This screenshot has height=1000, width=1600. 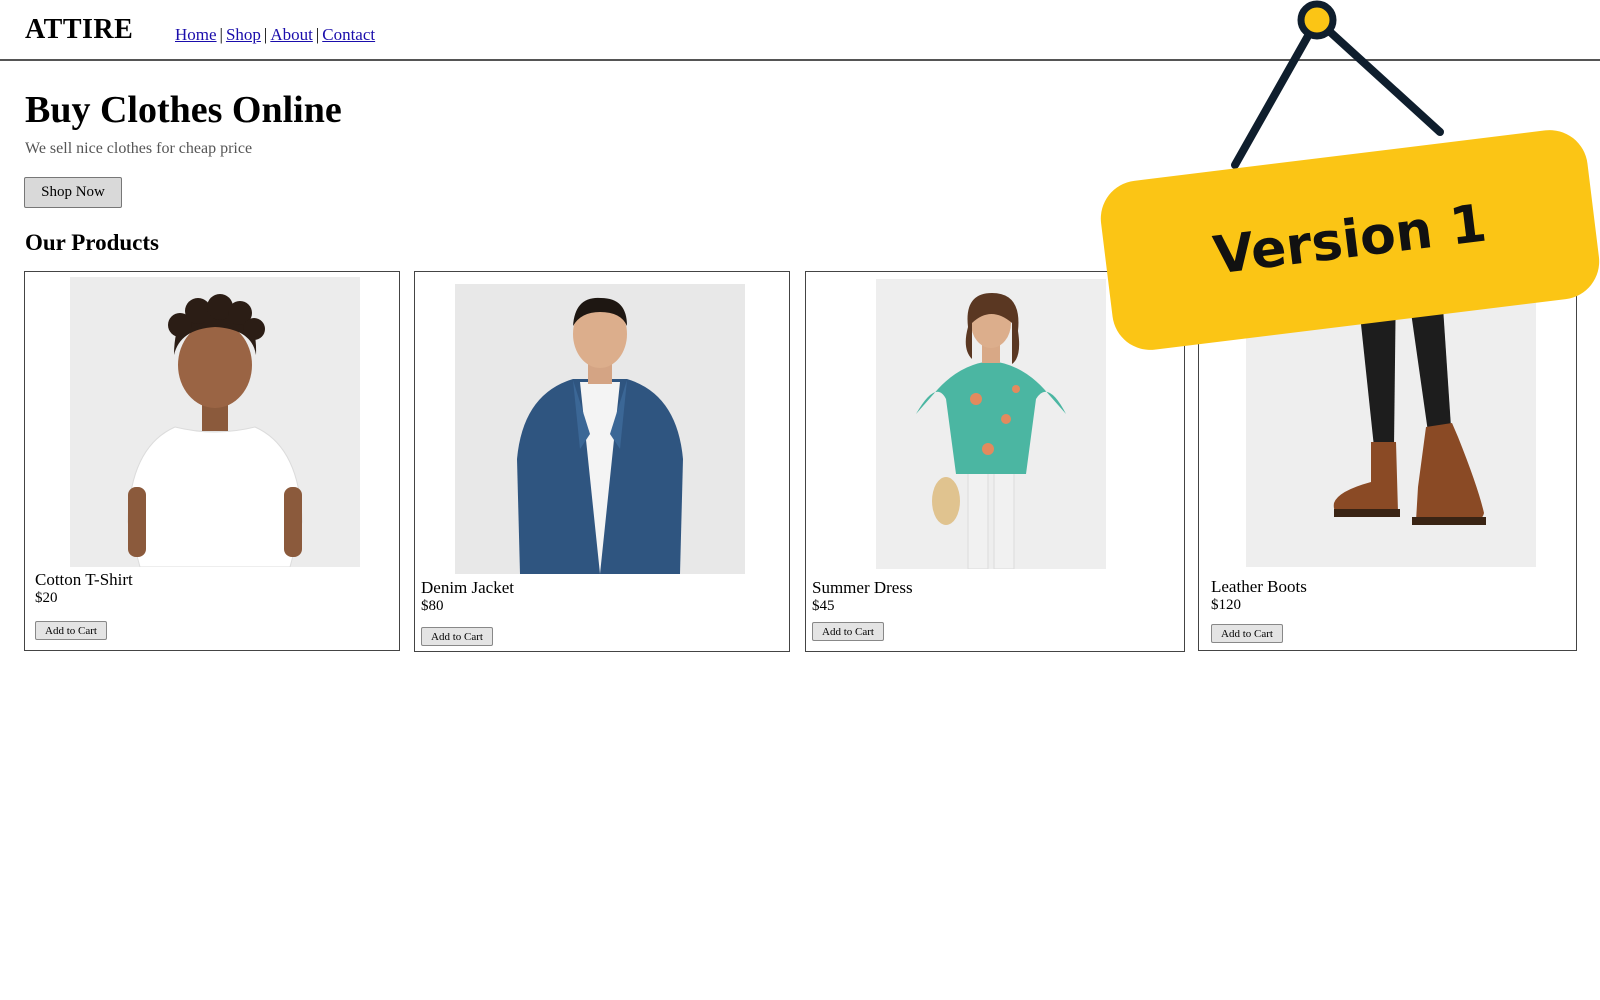 I want to click on hero-title: Buy Clothes Online, so click(x=183, y=110).